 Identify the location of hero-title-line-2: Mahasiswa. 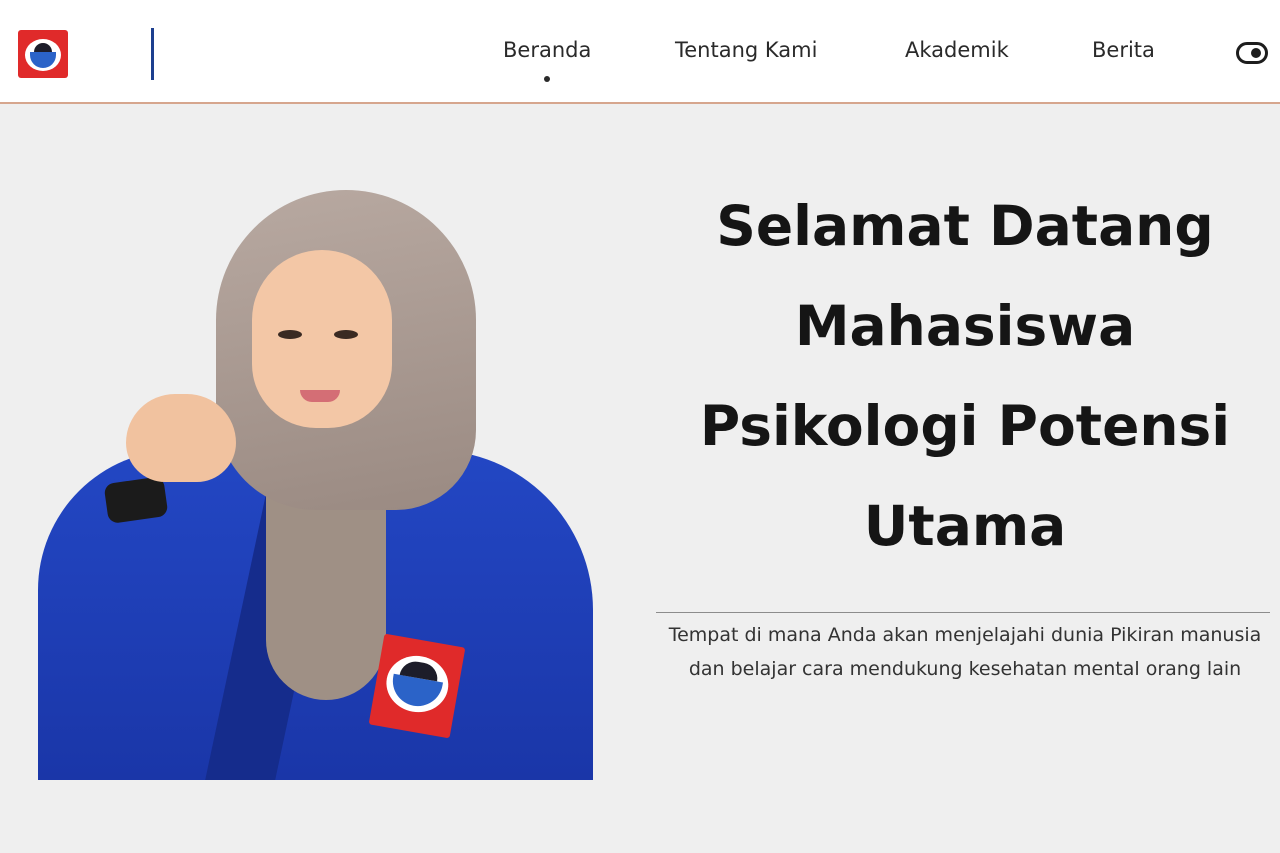
(965, 326).